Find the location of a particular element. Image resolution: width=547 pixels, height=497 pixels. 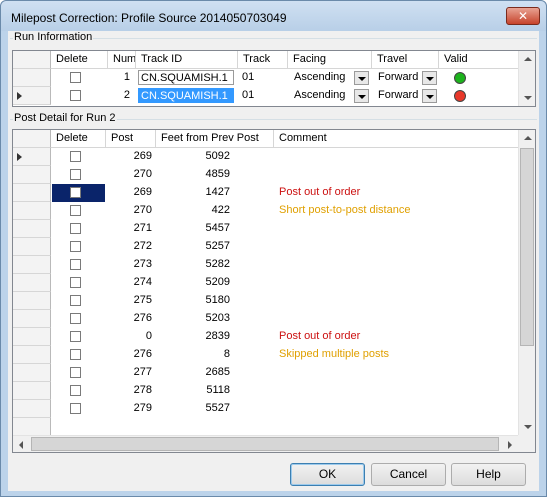

post-row: 275 5180 is located at coordinates (266, 301).